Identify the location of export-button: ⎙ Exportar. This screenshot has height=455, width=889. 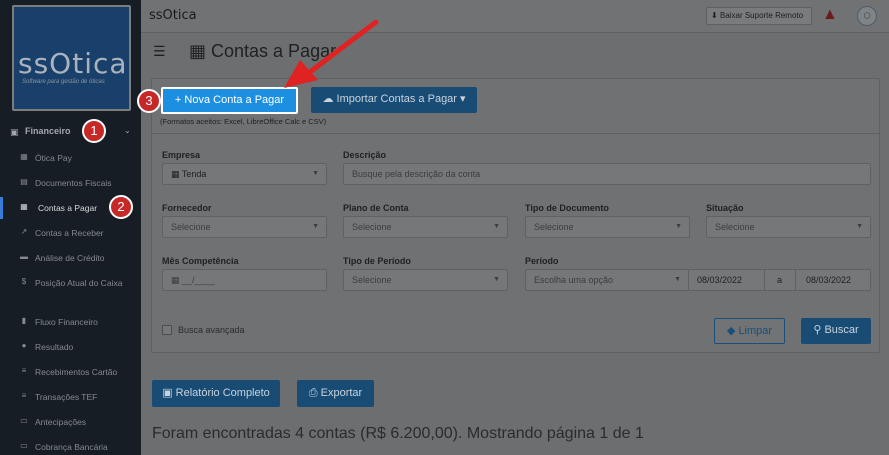
(335, 393).